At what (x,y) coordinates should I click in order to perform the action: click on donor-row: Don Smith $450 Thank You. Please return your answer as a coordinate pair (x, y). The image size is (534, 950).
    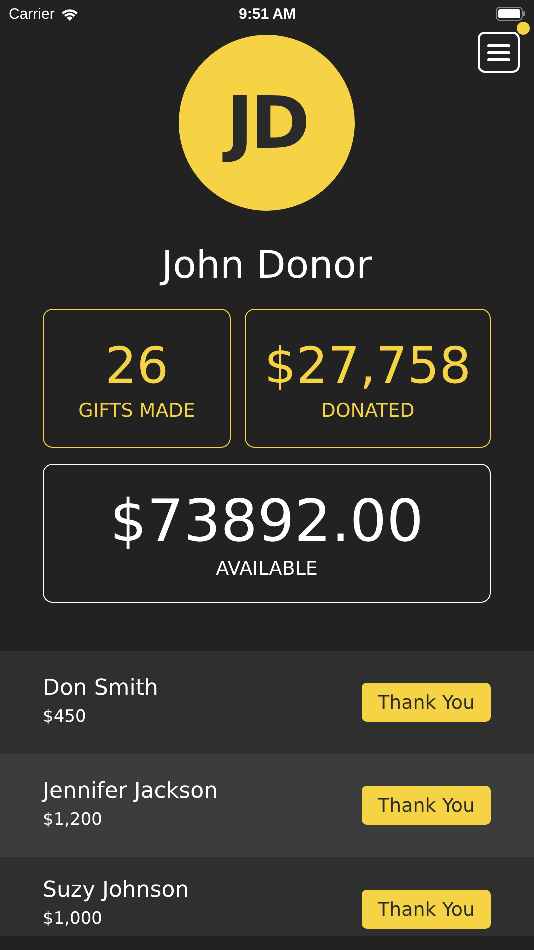
    Looking at the image, I should click on (267, 702).